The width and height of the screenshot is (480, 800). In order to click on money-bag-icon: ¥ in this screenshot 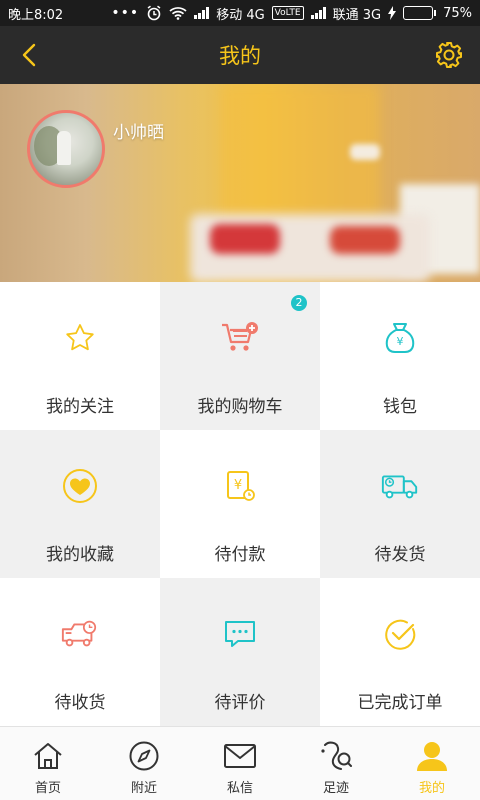, I will do `click(400, 338)`.